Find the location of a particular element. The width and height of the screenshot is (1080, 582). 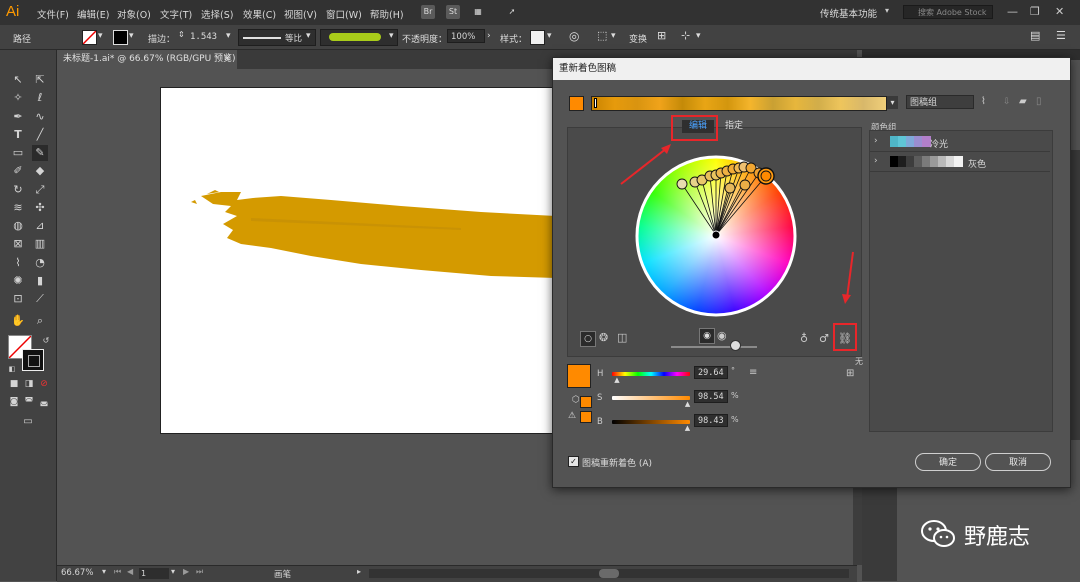

eyedropper-icon: ⌇ is located at coordinates (983, 101).